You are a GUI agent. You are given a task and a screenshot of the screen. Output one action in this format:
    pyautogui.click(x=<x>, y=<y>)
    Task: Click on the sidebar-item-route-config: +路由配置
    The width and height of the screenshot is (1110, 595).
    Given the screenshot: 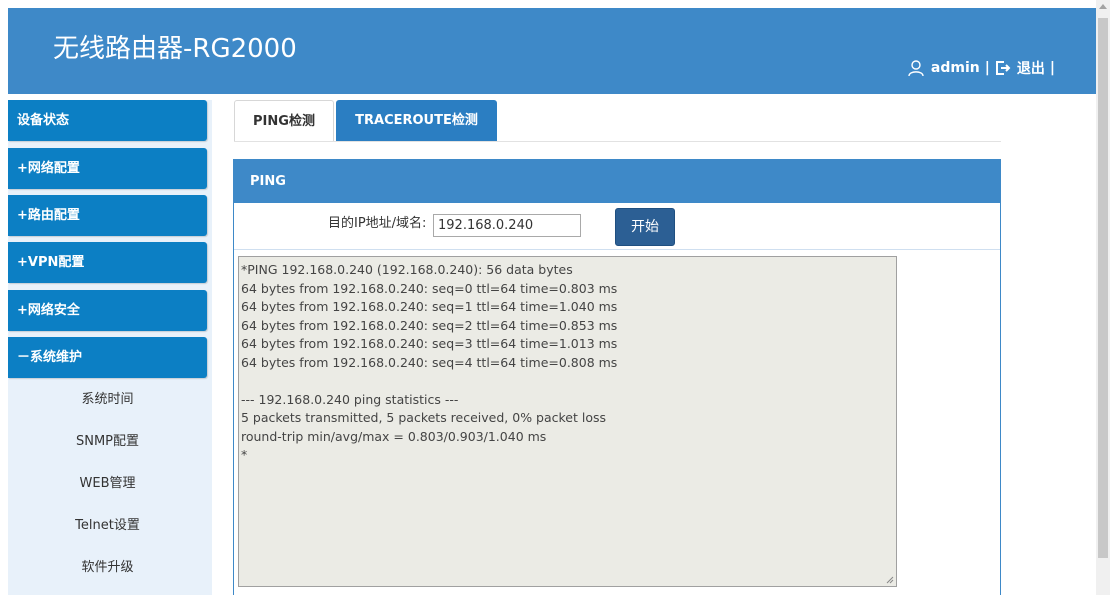 What is the action you would take?
    pyautogui.click(x=107, y=215)
    